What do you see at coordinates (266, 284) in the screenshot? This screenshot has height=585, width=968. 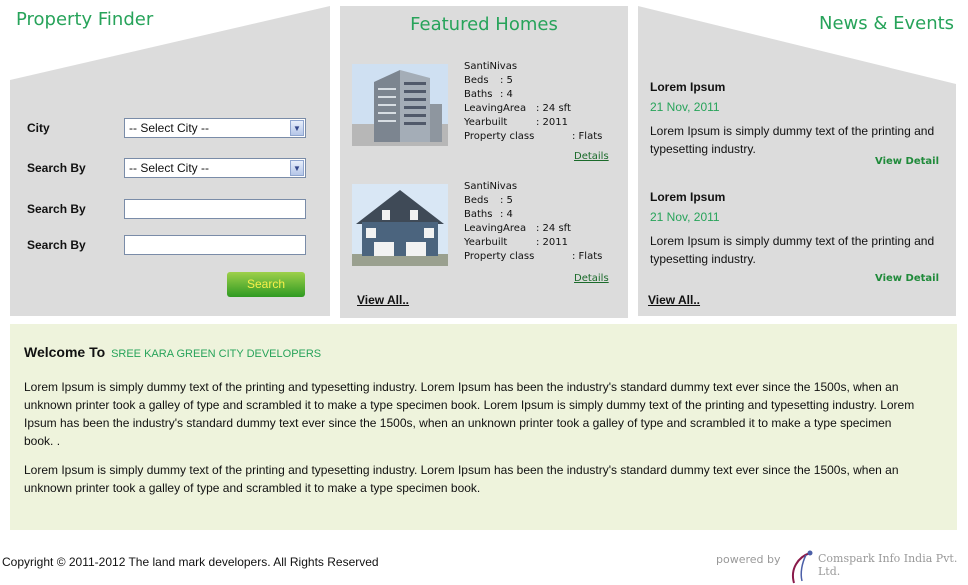 I see `search-button: Search` at bounding box center [266, 284].